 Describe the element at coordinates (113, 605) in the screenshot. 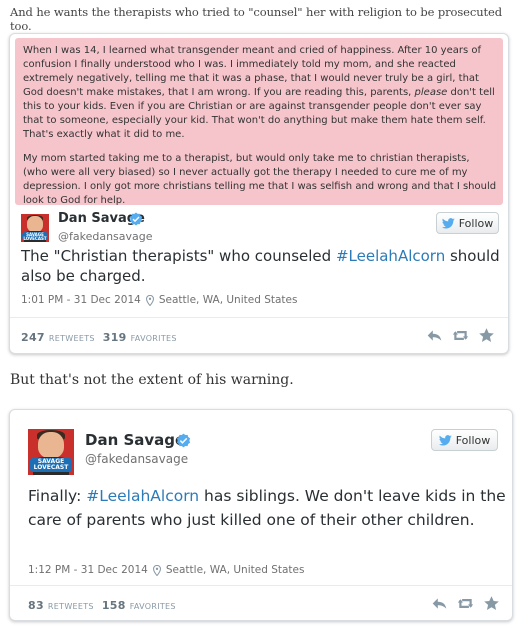

I see `favorites-count: 158` at that location.